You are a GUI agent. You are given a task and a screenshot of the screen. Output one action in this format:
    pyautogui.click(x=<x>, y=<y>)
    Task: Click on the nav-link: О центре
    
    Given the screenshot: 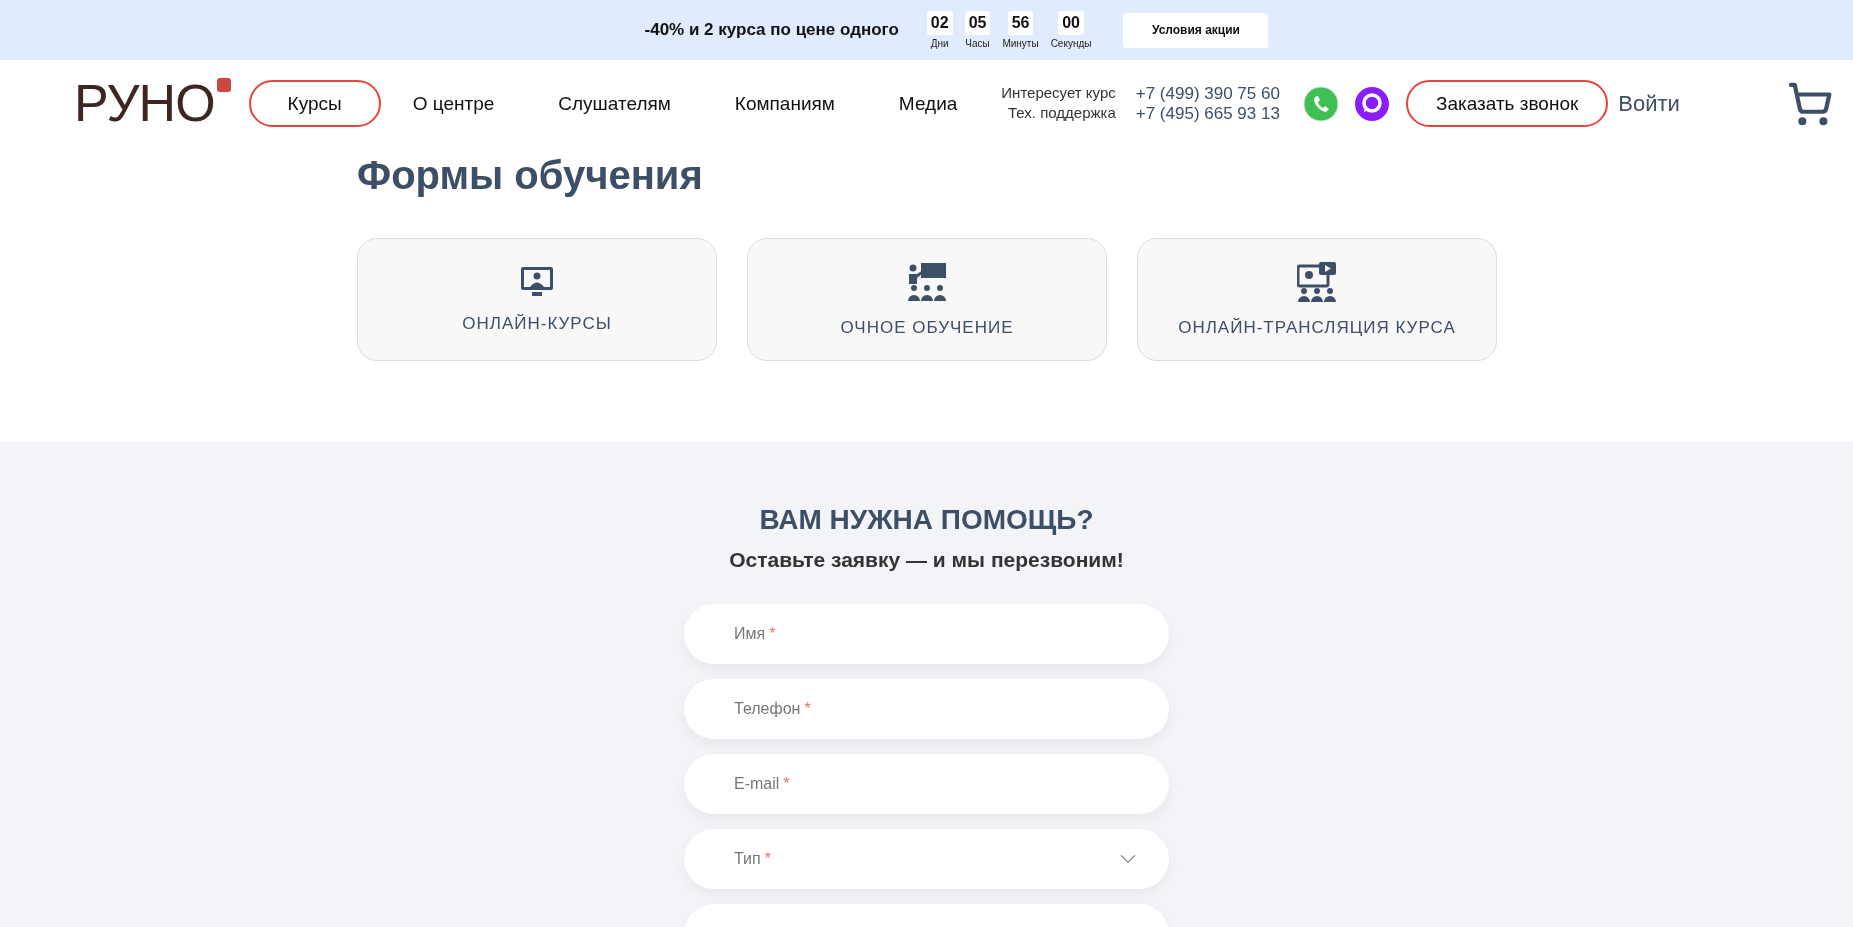 What is the action you would take?
    pyautogui.click(x=453, y=103)
    